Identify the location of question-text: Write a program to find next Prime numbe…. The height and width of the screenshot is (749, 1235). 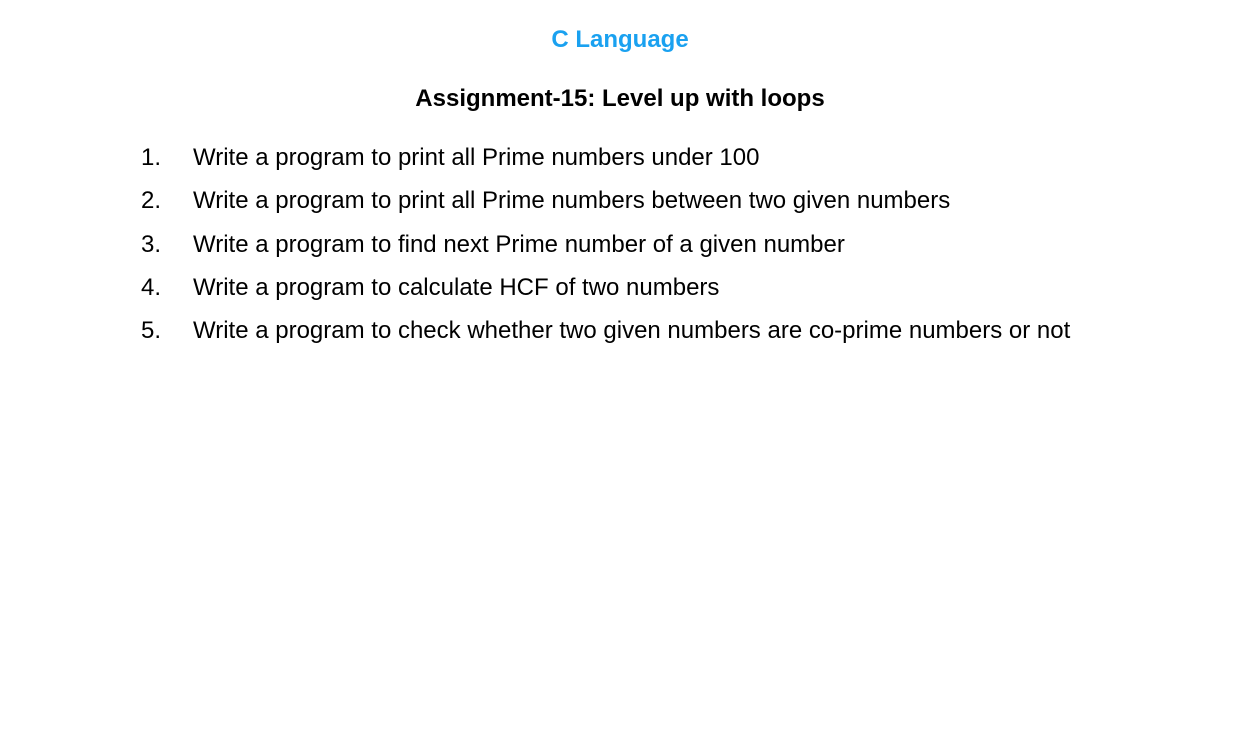
(519, 244).